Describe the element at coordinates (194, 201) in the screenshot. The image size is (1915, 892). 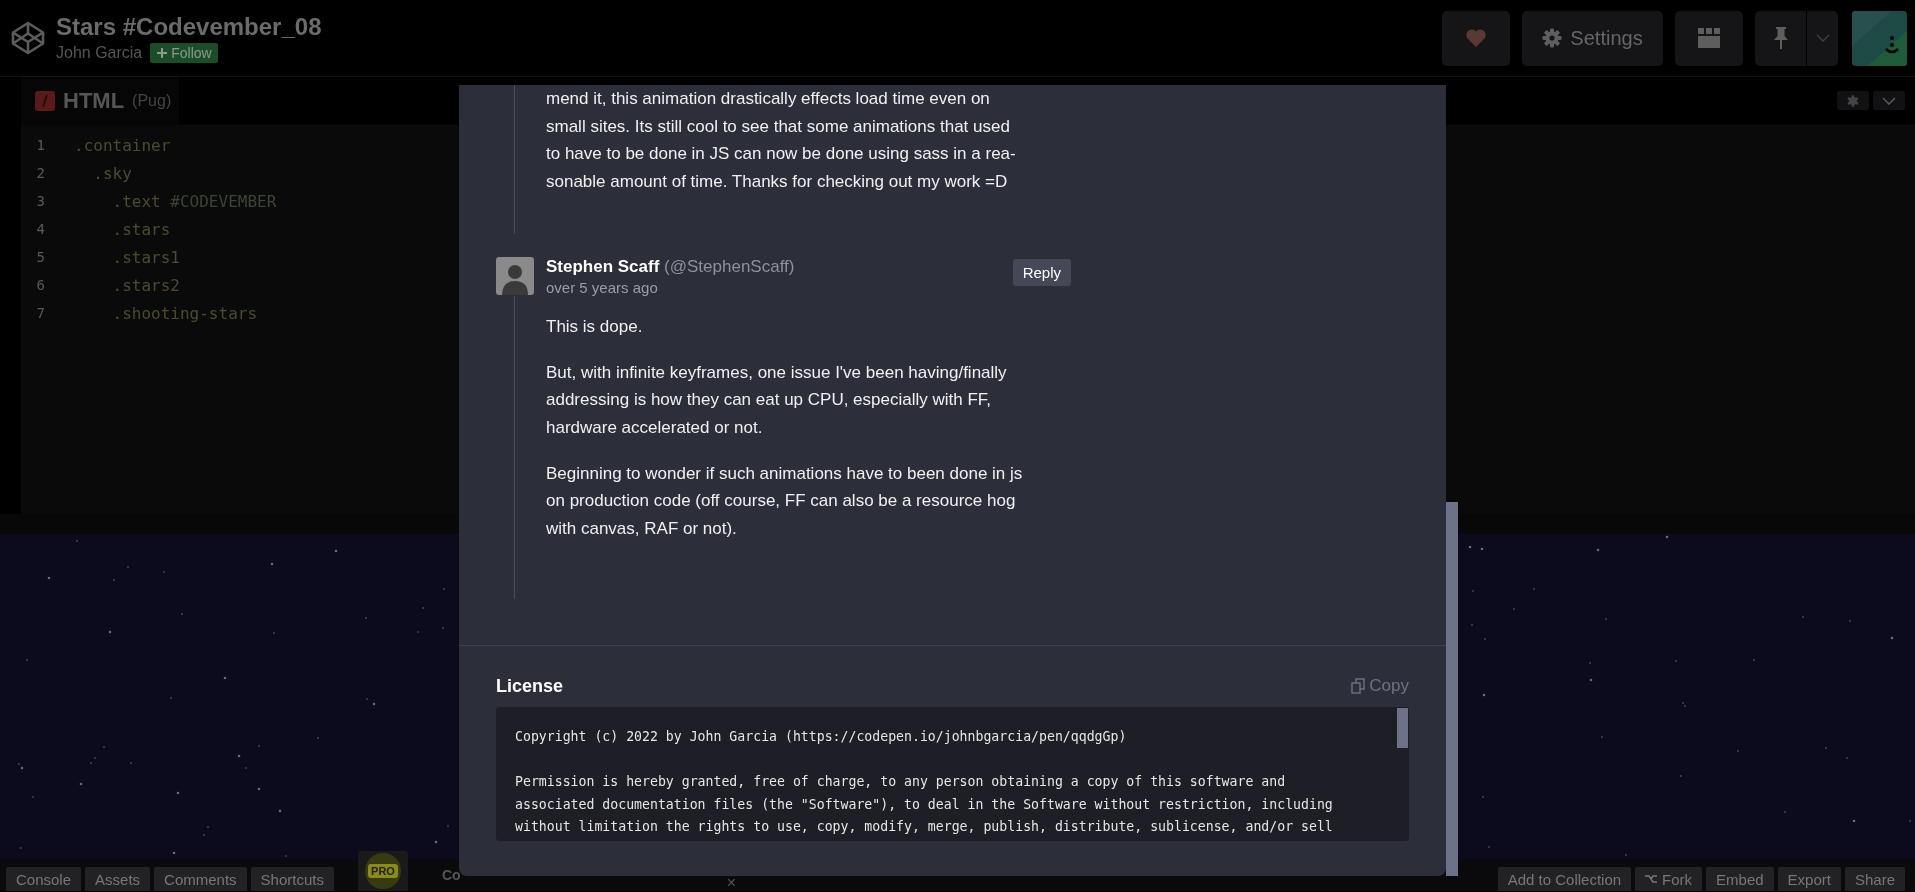
I see `code-line: .text #CODEVEMBER` at that location.